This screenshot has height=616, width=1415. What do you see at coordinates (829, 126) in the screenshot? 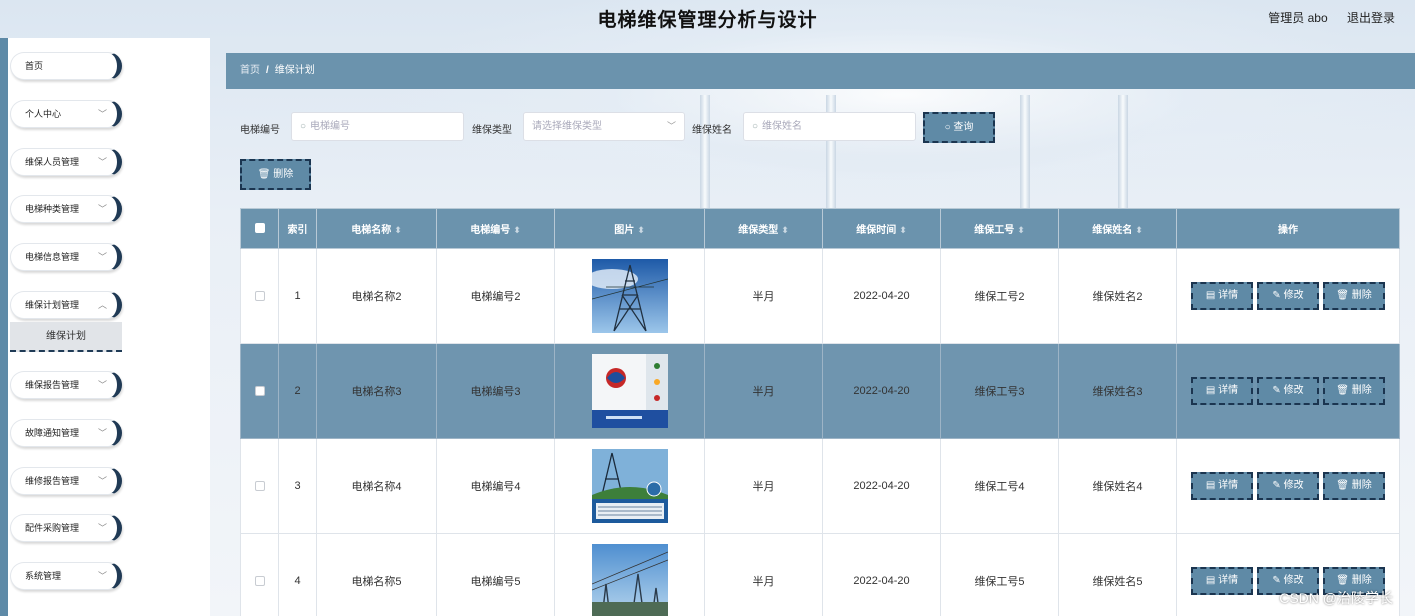
I see `name-search-input: ○ 维保姓名` at bounding box center [829, 126].